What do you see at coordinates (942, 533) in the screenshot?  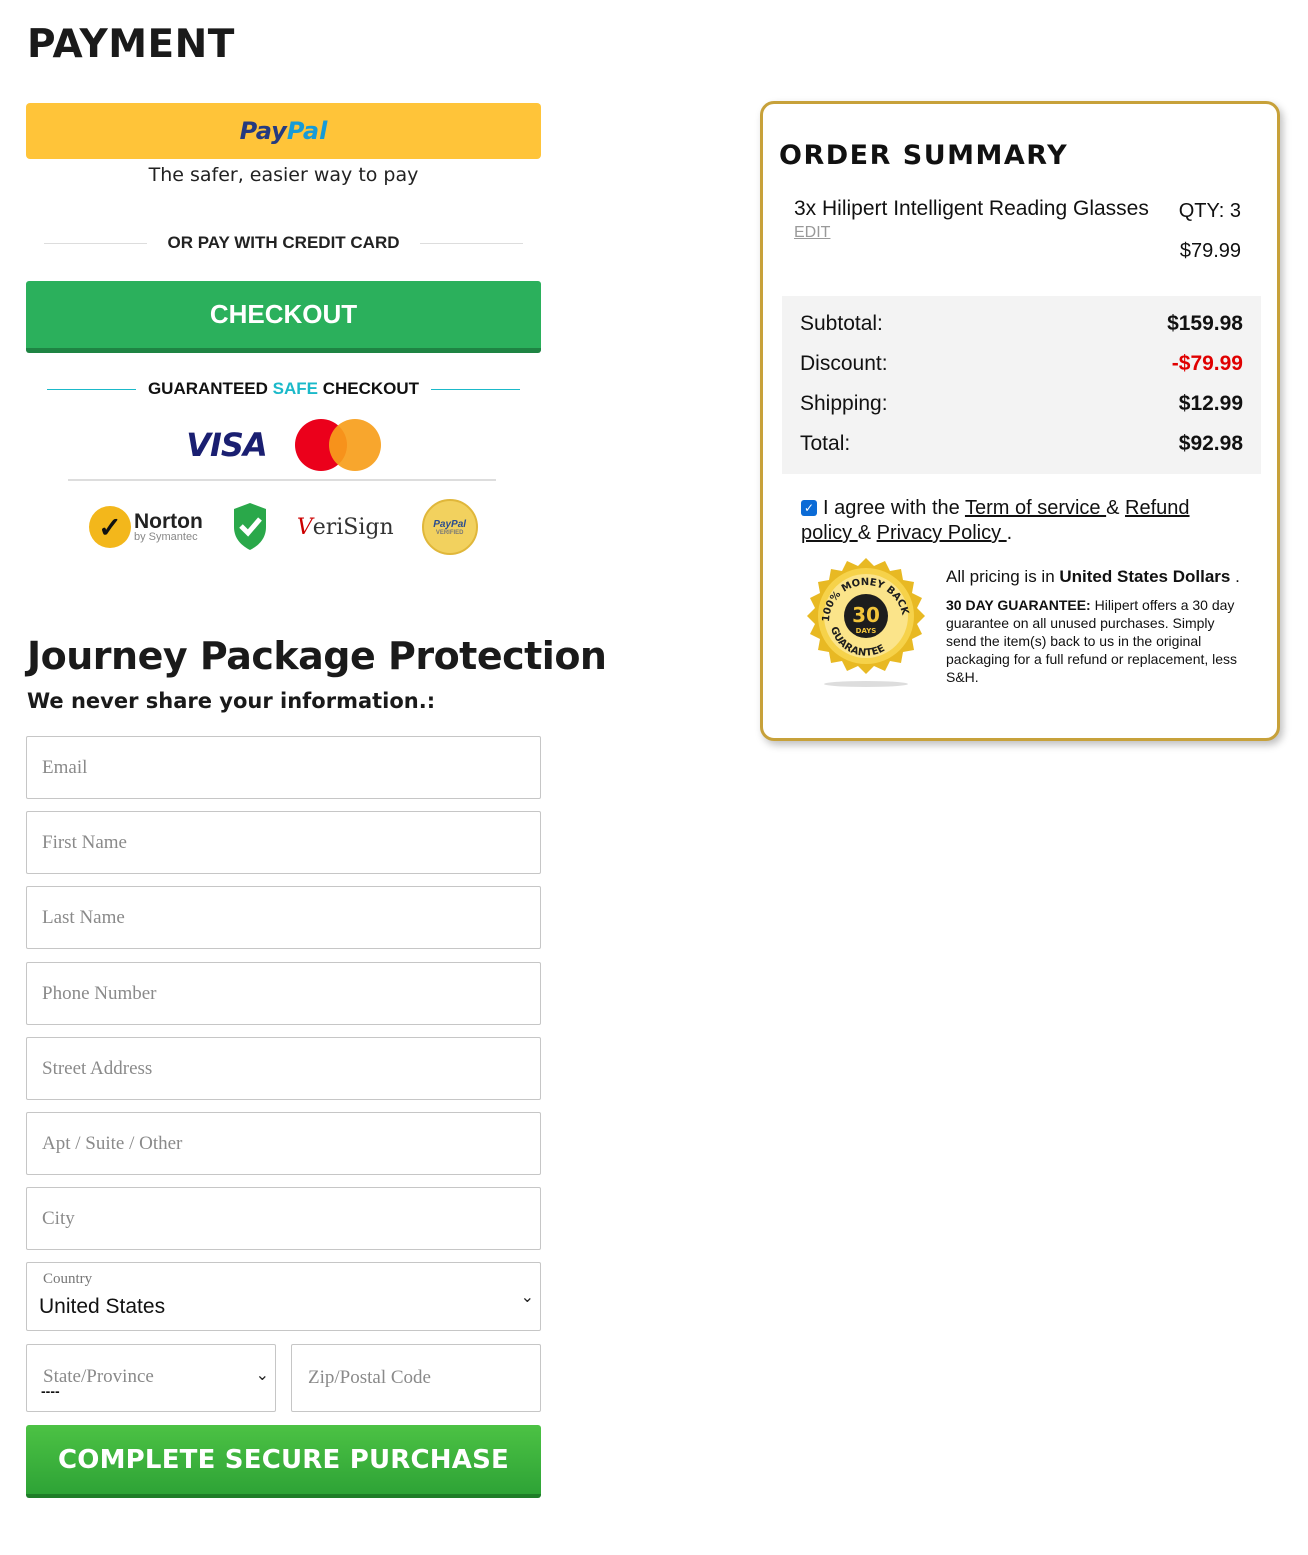 I see `privacy-link: Privacy Policy` at bounding box center [942, 533].